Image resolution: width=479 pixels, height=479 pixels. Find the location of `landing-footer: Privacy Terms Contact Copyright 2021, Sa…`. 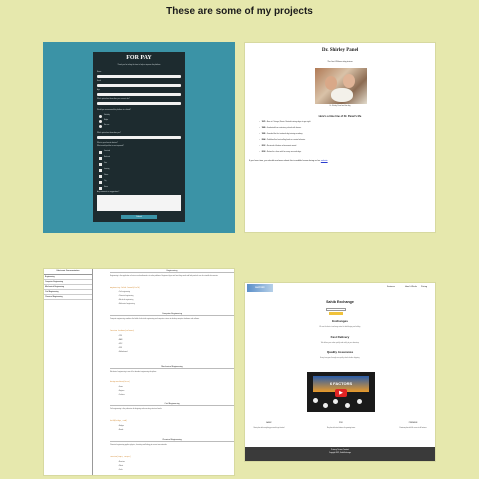

landing-footer: Privacy Terms Contact Copyright 2021, Sa… is located at coordinates (340, 454).